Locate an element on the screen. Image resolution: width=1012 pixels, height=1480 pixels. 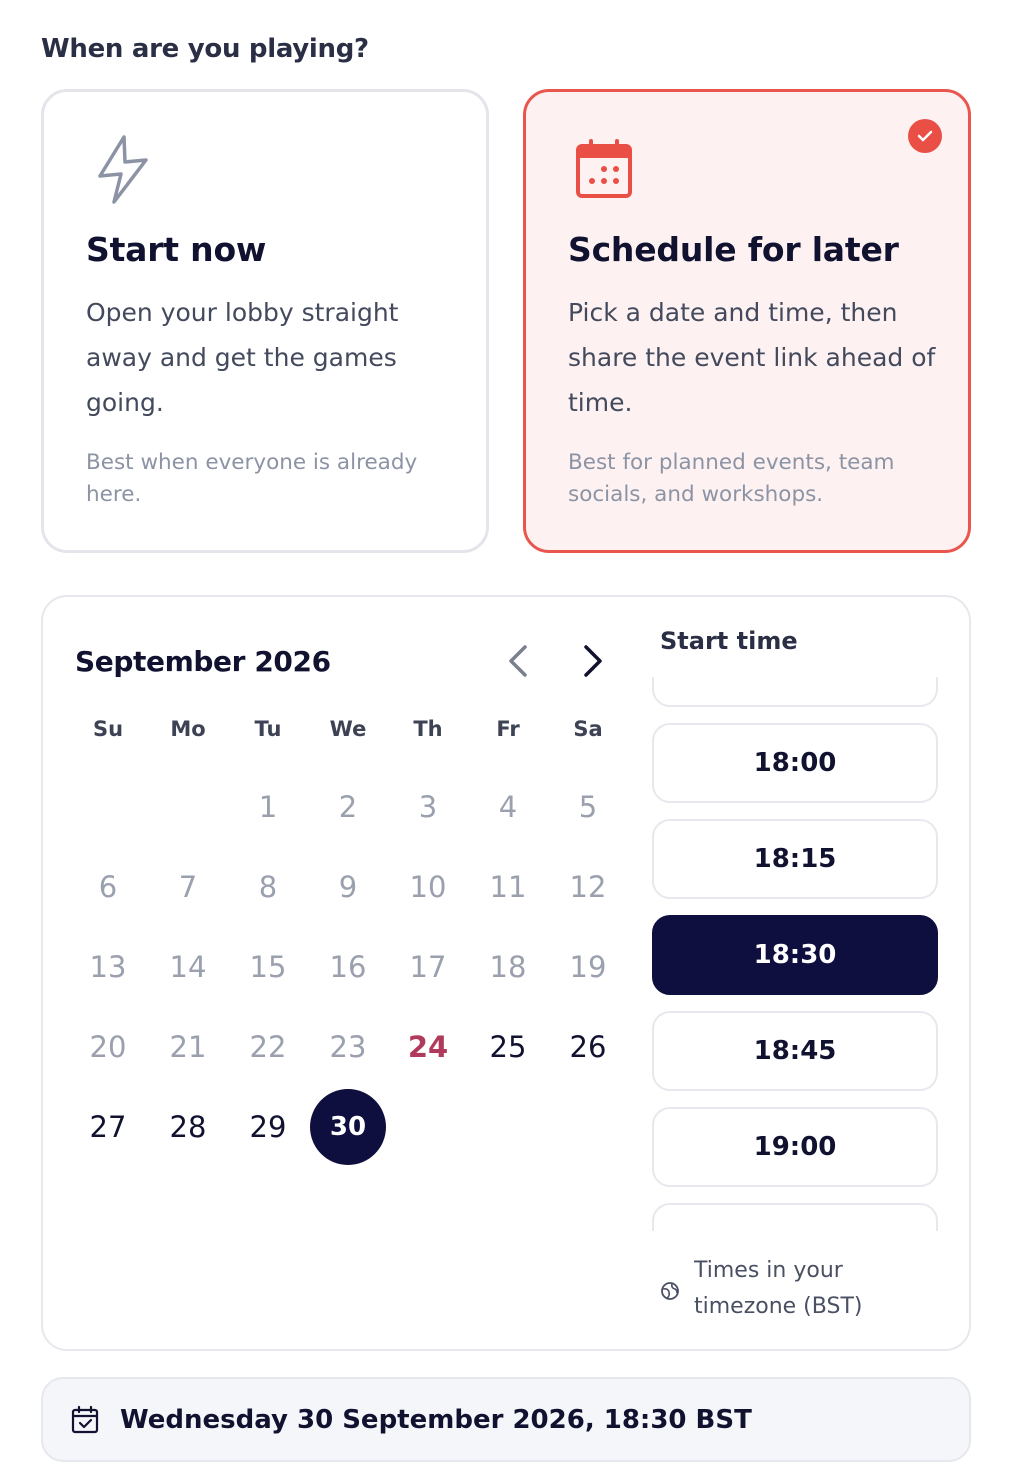
chevron-right-icon is located at coordinates (593, 661).